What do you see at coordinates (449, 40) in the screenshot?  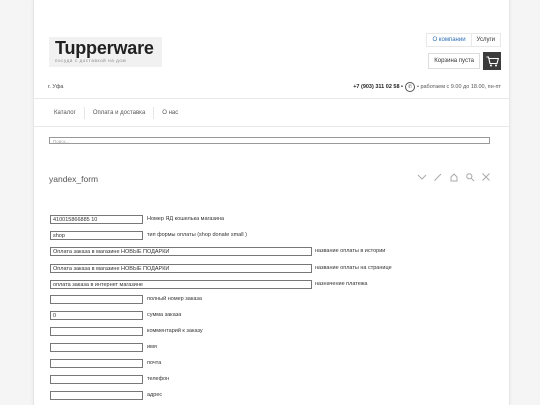 I see `about-link: О компании` at bounding box center [449, 40].